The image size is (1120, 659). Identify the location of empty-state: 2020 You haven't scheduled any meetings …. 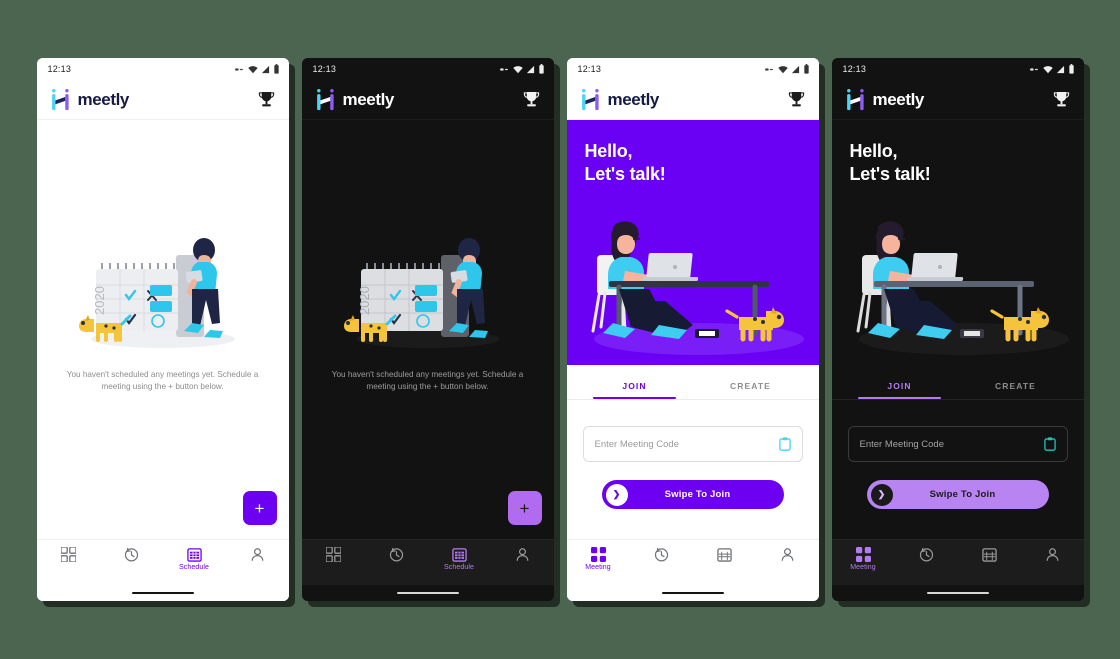
(163, 329).